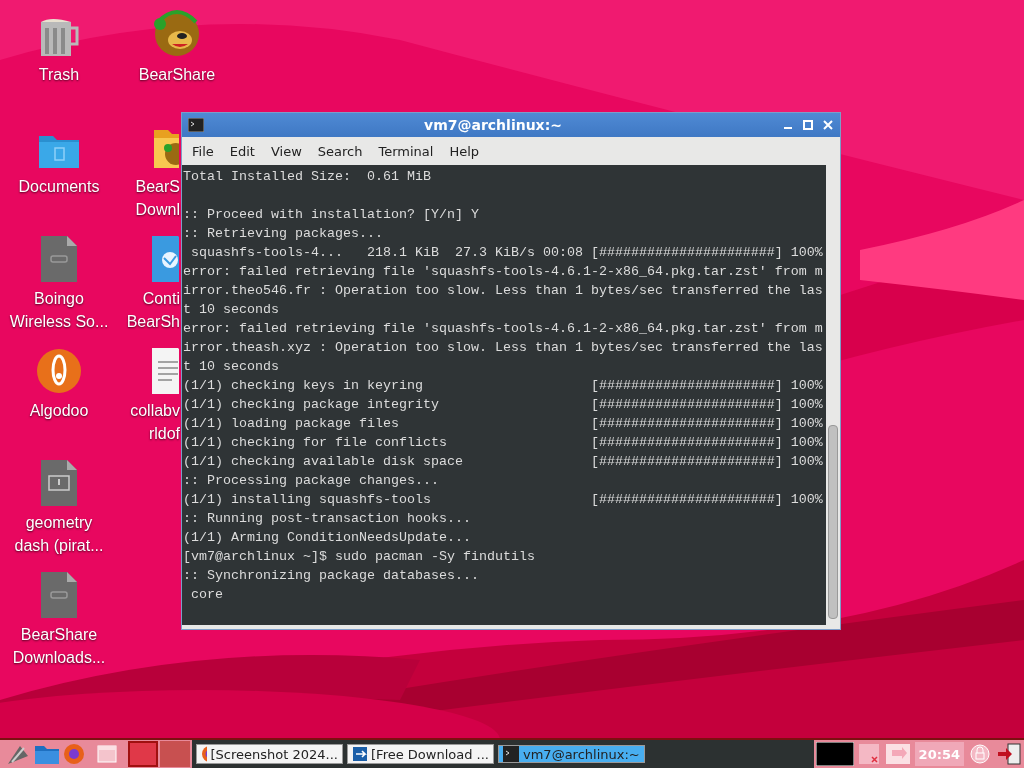 This screenshot has width=1024, height=768. Describe the element at coordinates (808, 125) in the screenshot. I see `maximize-icon` at that location.